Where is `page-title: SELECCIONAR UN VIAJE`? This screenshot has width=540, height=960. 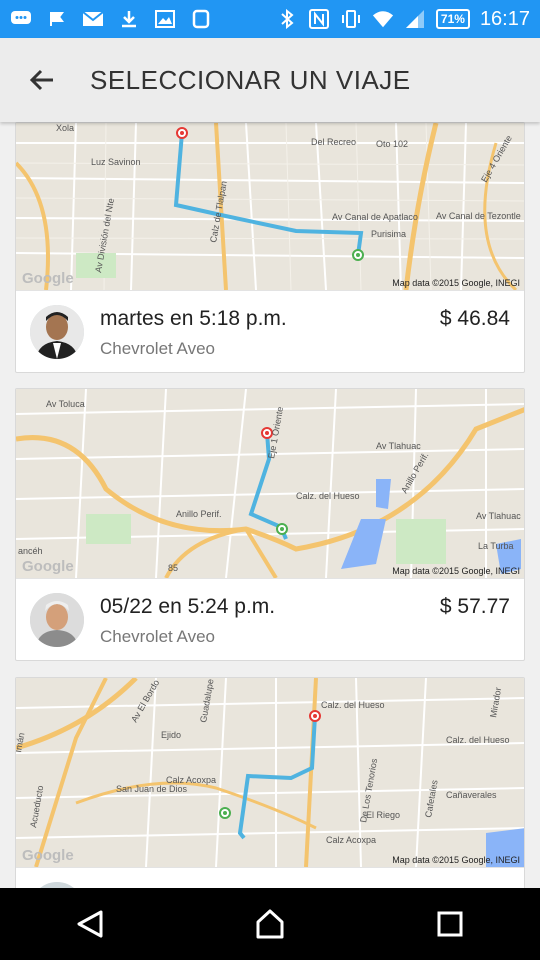 page-title: SELECCIONAR UN VIAJE is located at coordinates (250, 79).